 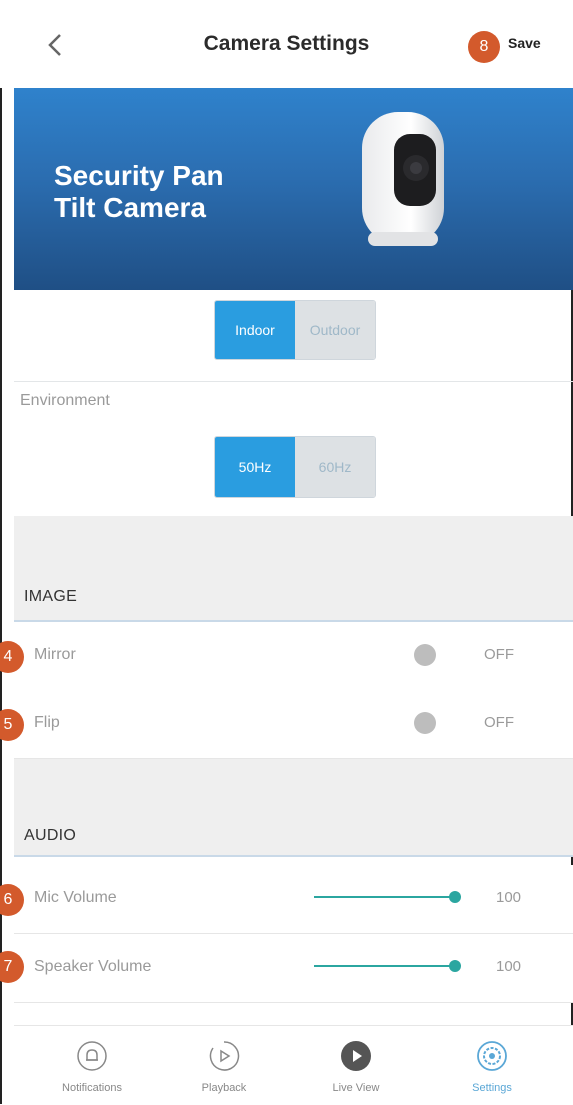 I want to click on speaker-volume-slider, so click(x=387, y=966).